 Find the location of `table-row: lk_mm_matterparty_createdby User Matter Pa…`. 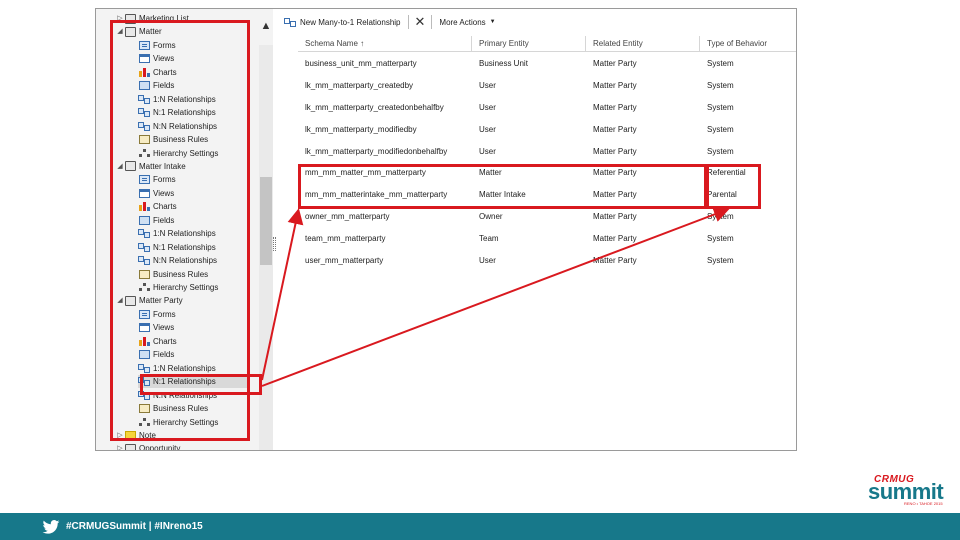

table-row: lk_mm_matterparty_createdby User Matter Pa… is located at coordinates (547, 86).